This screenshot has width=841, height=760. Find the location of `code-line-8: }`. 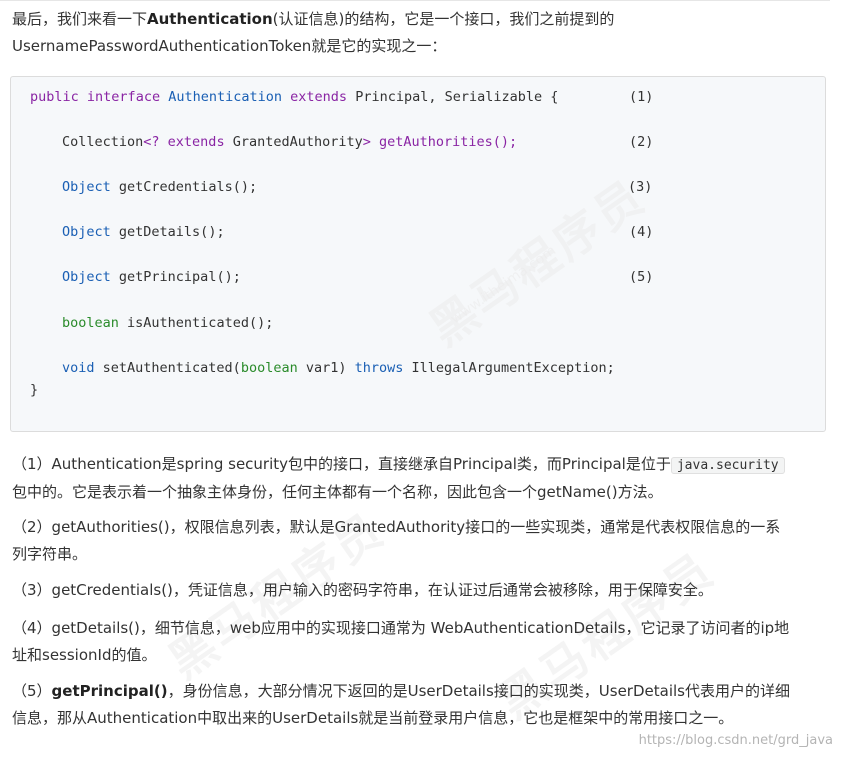

code-line-8: } is located at coordinates (34, 390).